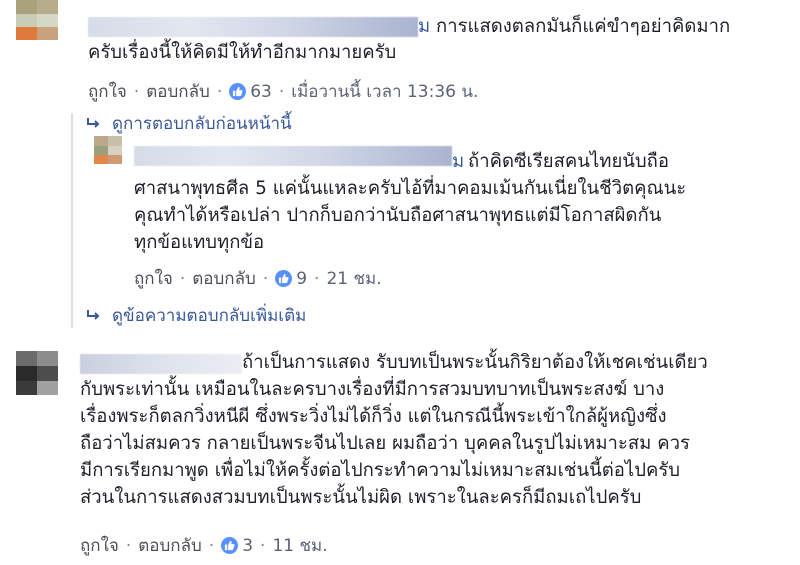 Image resolution: width=800 pixels, height=565 pixels. Describe the element at coordinates (204, 545) in the screenshot. I see `comment-actions: ถูกใจ · ตอบกลับ · 3 · 11 ชม.` at that location.